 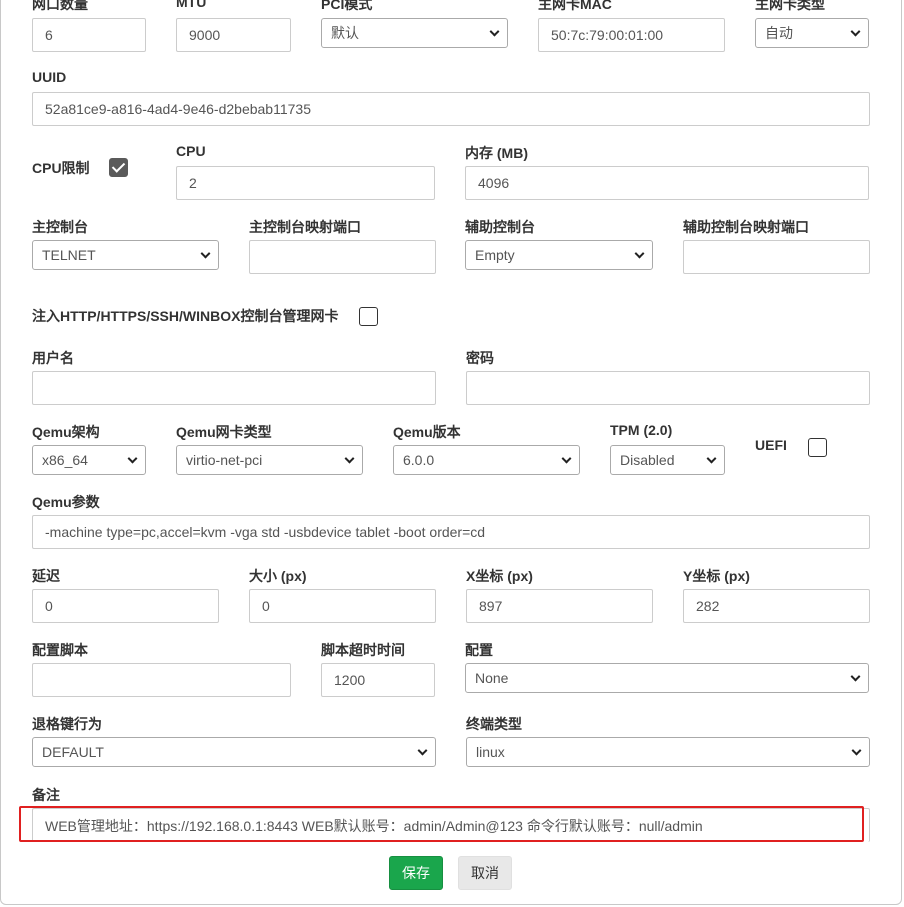 I want to click on delay-label: 延迟, so click(x=46, y=576).